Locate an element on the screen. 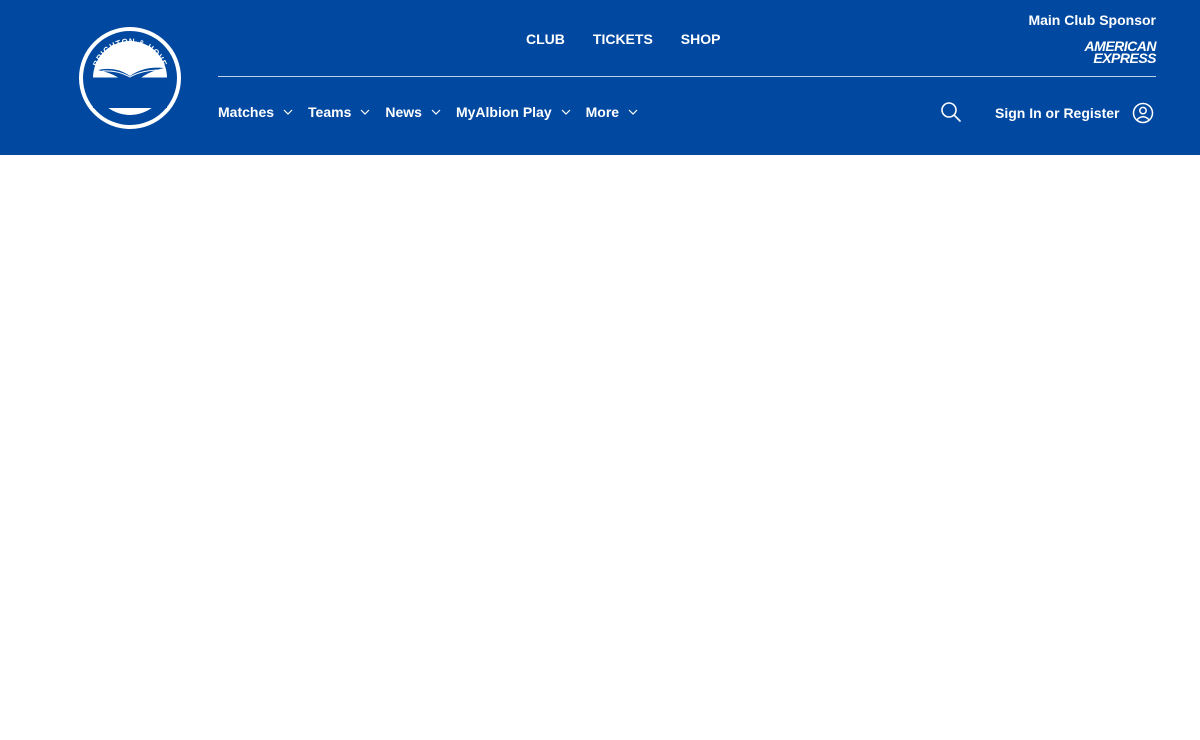 The height and width of the screenshot is (740, 1200). nav-item-matches: Matches is located at coordinates (256, 112).